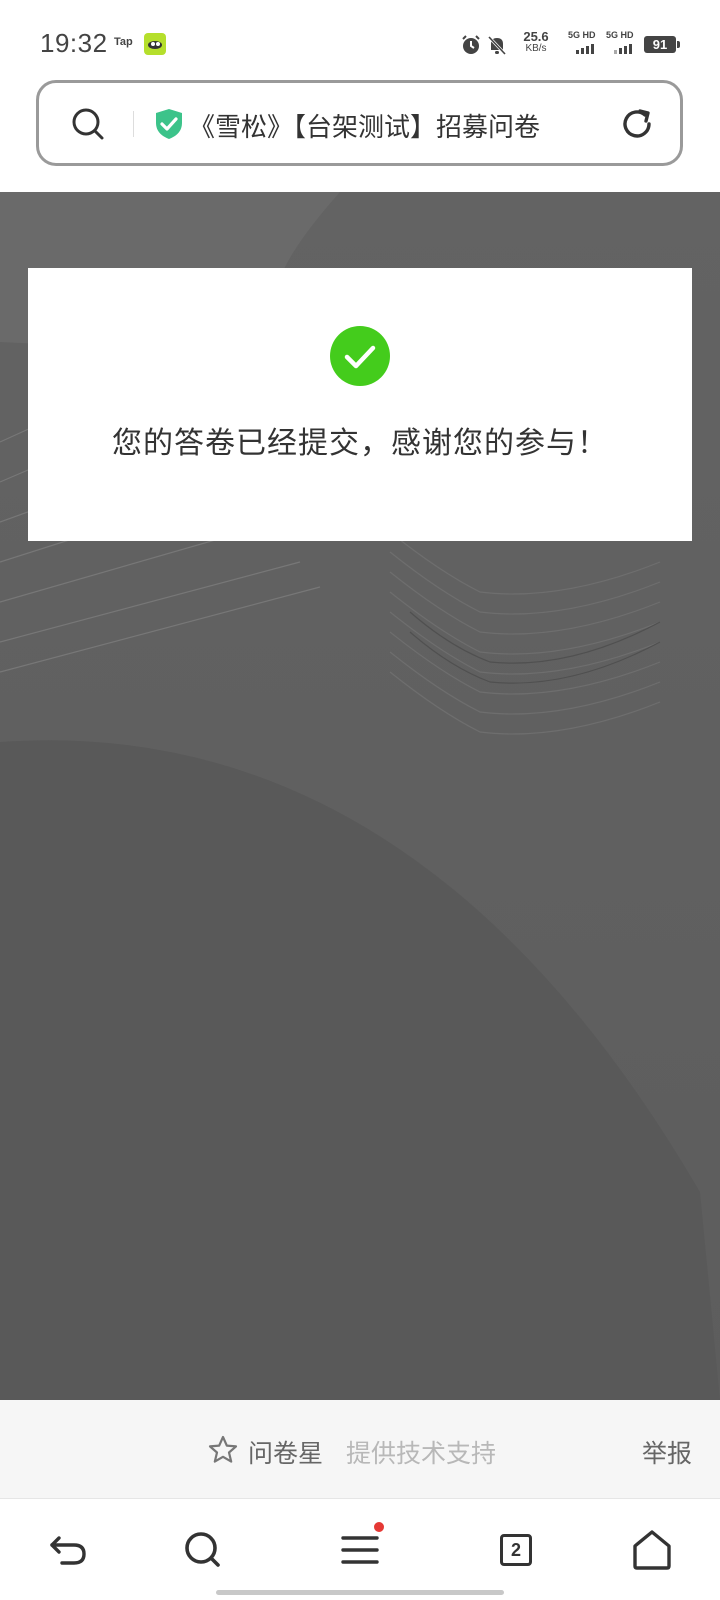  Describe the element at coordinates (360, 358) in the screenshot. I see `success-check-icon` at that location.